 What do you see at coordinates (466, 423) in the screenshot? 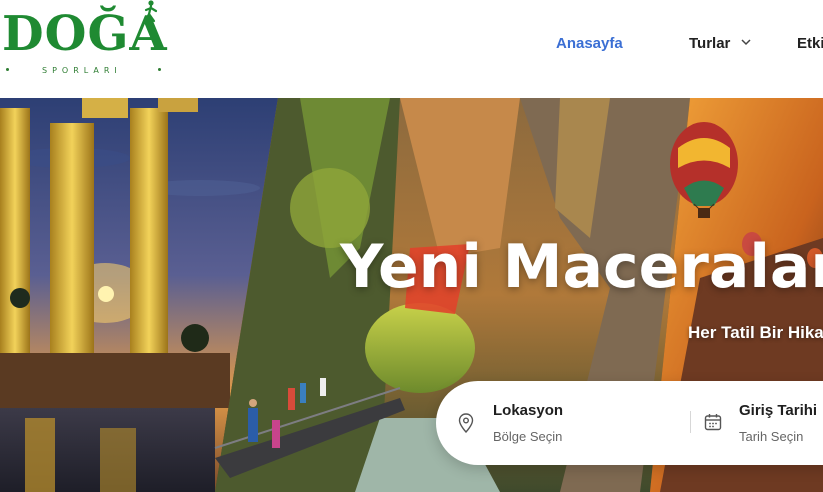
I see `map-pin-icon` at bounding box center [466, 423].